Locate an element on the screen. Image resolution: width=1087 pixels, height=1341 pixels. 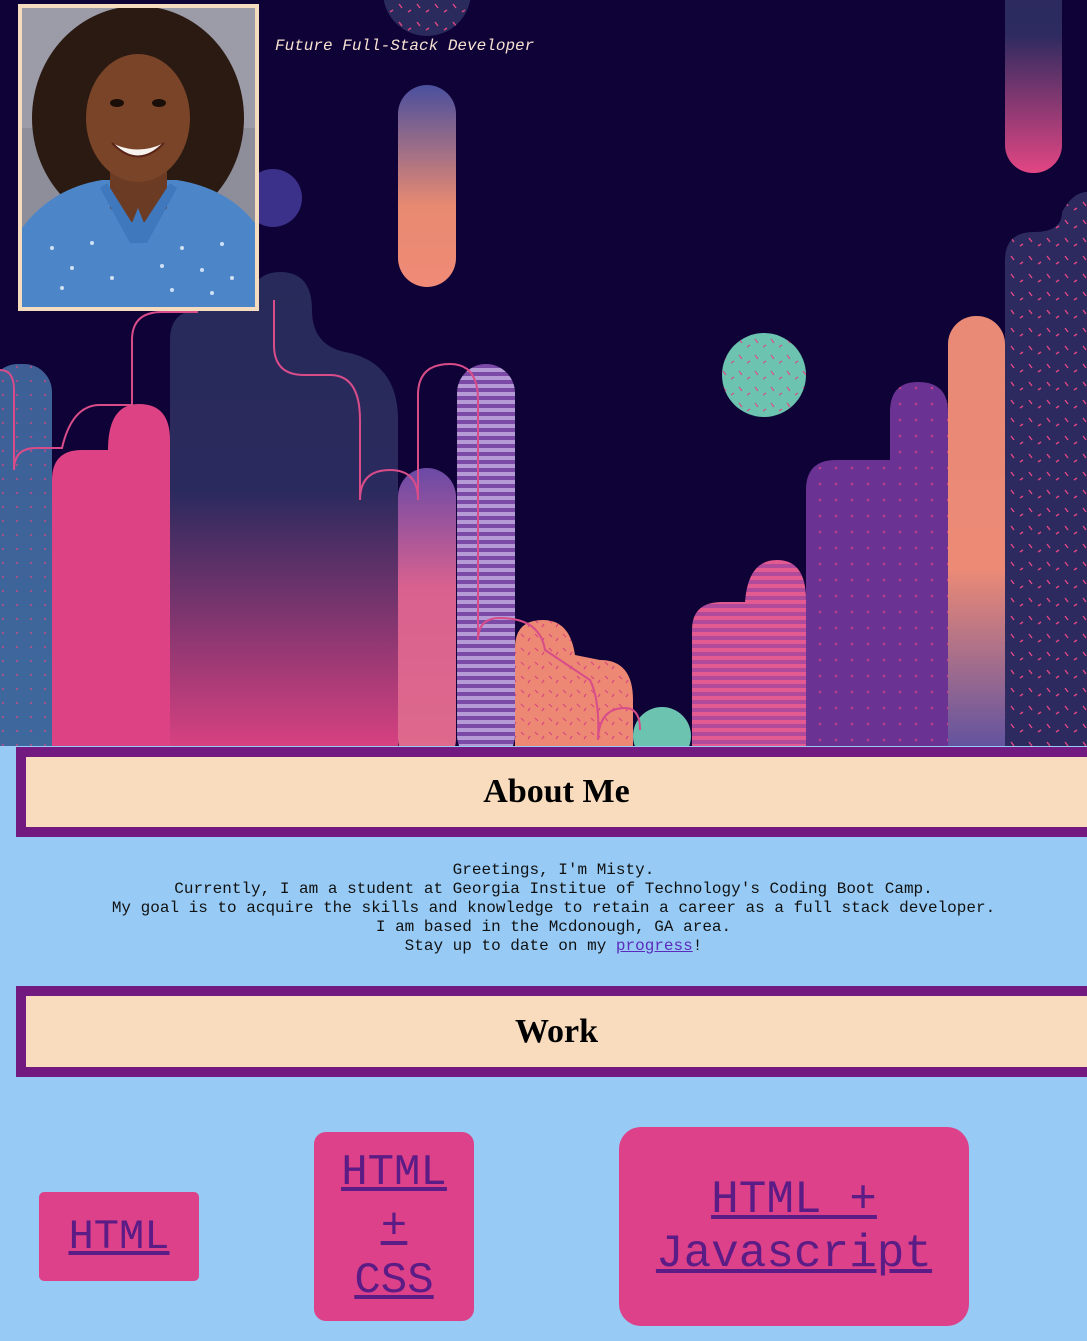
project-card-label: HTML is located at coordinates (119, 1236).